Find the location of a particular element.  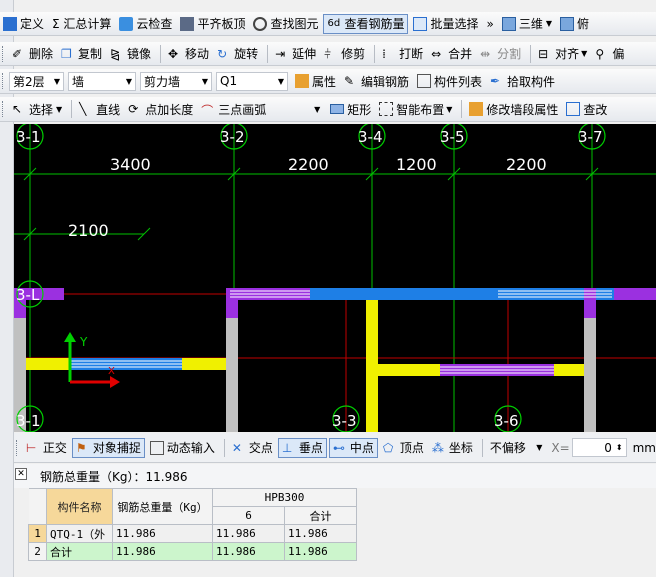

rebar-panel-header: ✕ 钢筋总重量（Kg）：11.986 is located at coordinates (335, 476).